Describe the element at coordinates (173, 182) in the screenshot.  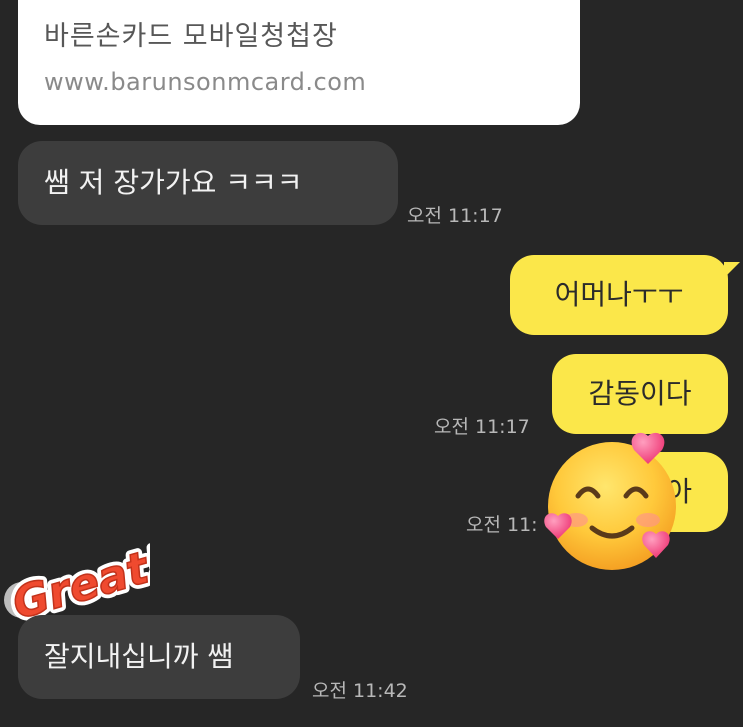
I see `message-text: 쌤 저 장가가요 ㅋㅋㅋ` at that location.